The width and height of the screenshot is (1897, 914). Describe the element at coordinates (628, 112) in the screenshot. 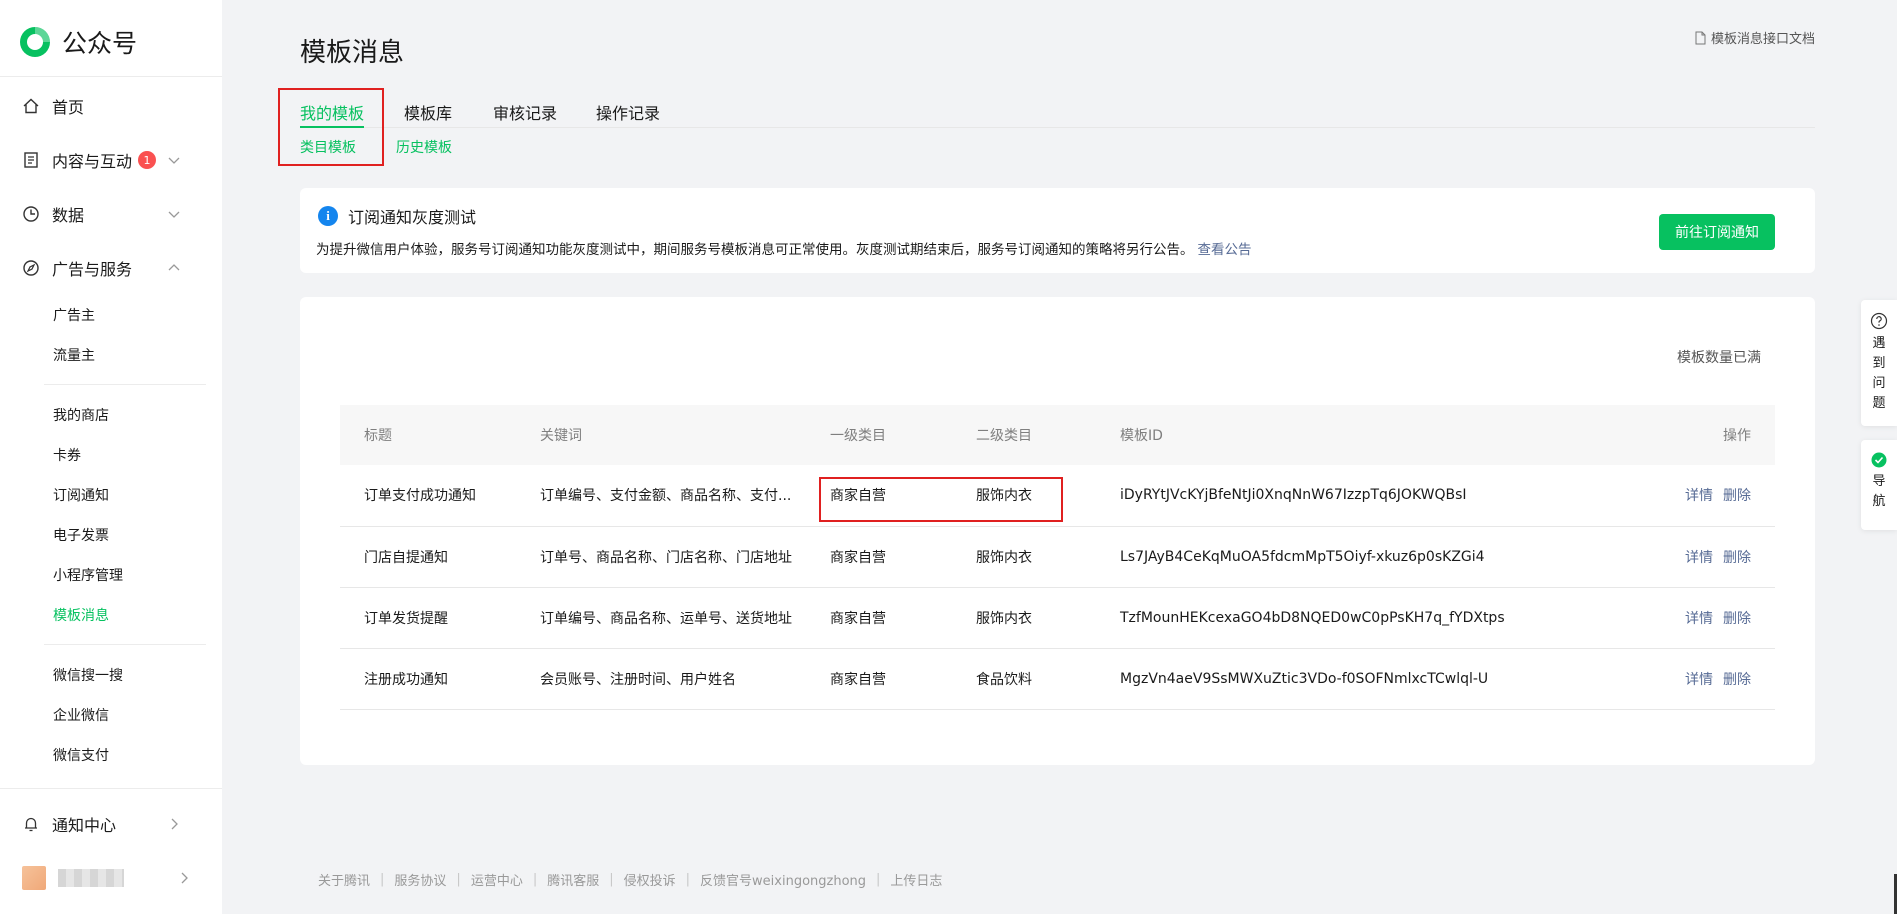

I see `tab-operation-records: 操作记录` at that location.